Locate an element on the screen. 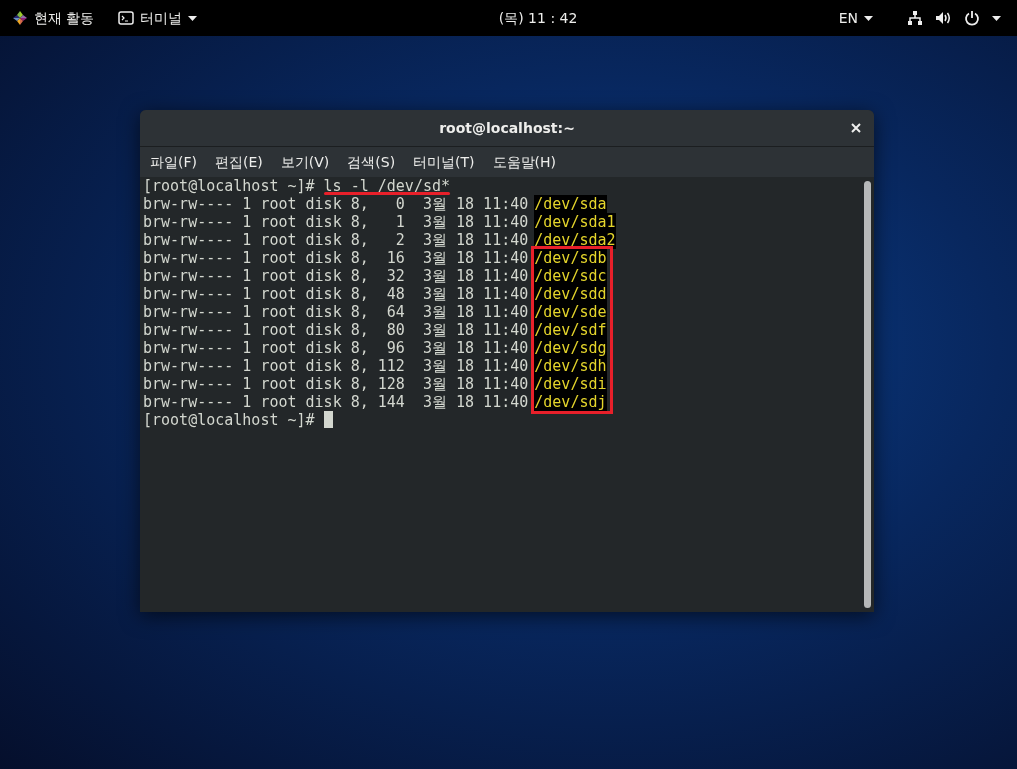 The width and height of the screenshot is (1017, 769). menu-item: 편집(E) is located at coordinates (239, 162).